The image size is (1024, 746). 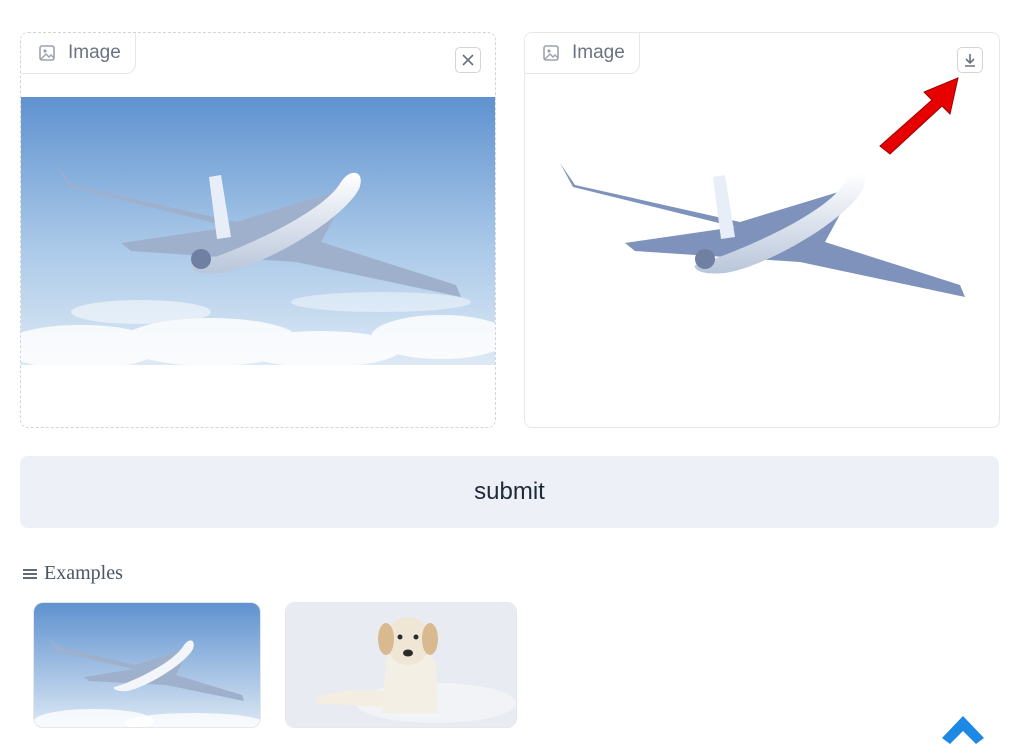 I want to click on airplane-thumbnail-image, so click(x=147, y=665).